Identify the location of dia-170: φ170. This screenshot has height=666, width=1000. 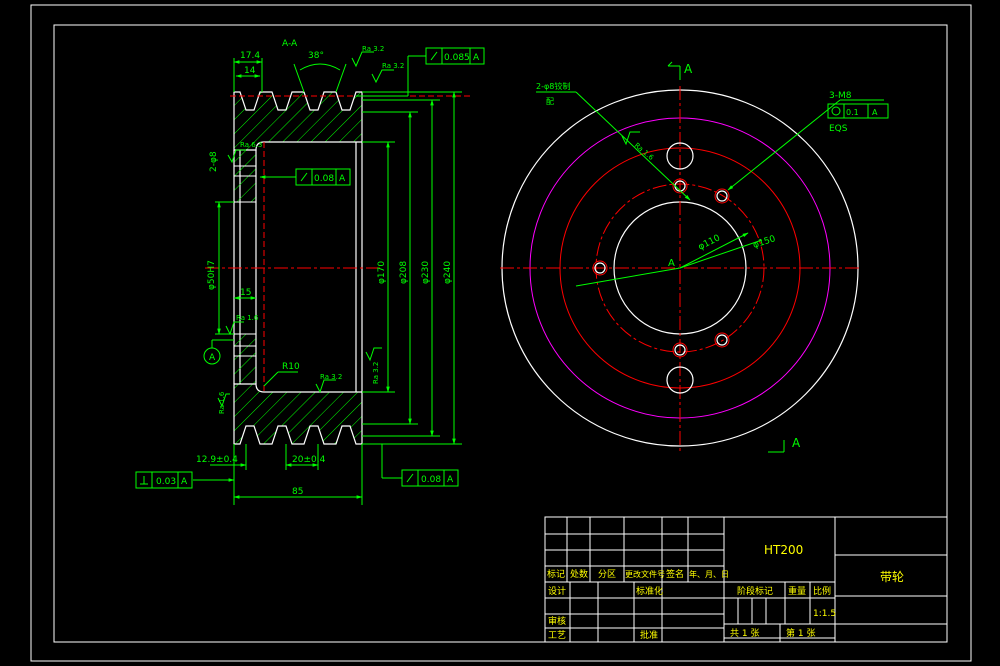
(382, 272).